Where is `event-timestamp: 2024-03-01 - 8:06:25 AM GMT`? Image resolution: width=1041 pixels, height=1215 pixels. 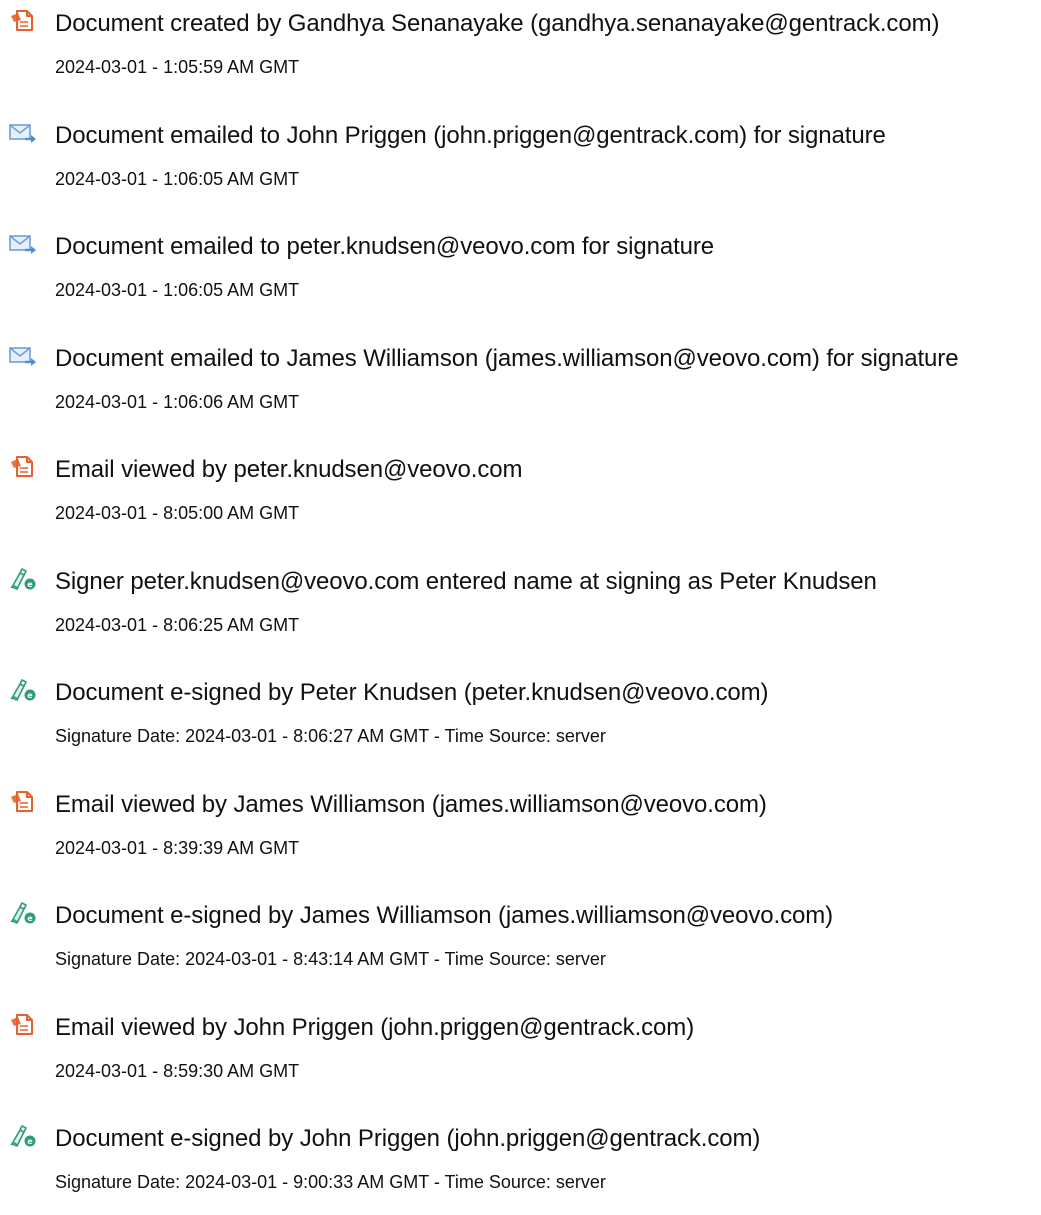
event-timestamp: 2024-03-01 - 8:06:25 AM GMT is located at coordinates (177, 625).